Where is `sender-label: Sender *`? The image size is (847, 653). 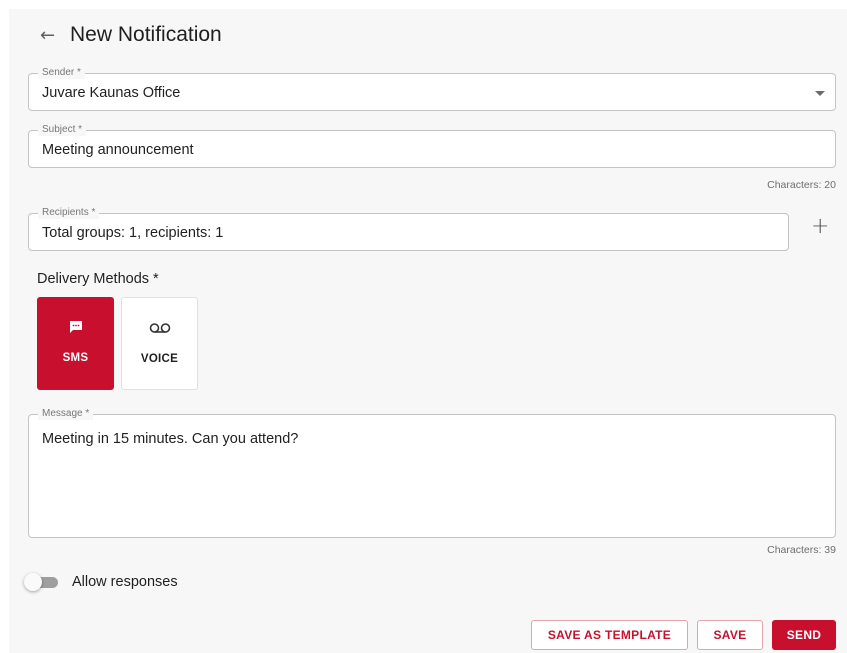
sender-label: Sender * is located at coordinates (61, 73).